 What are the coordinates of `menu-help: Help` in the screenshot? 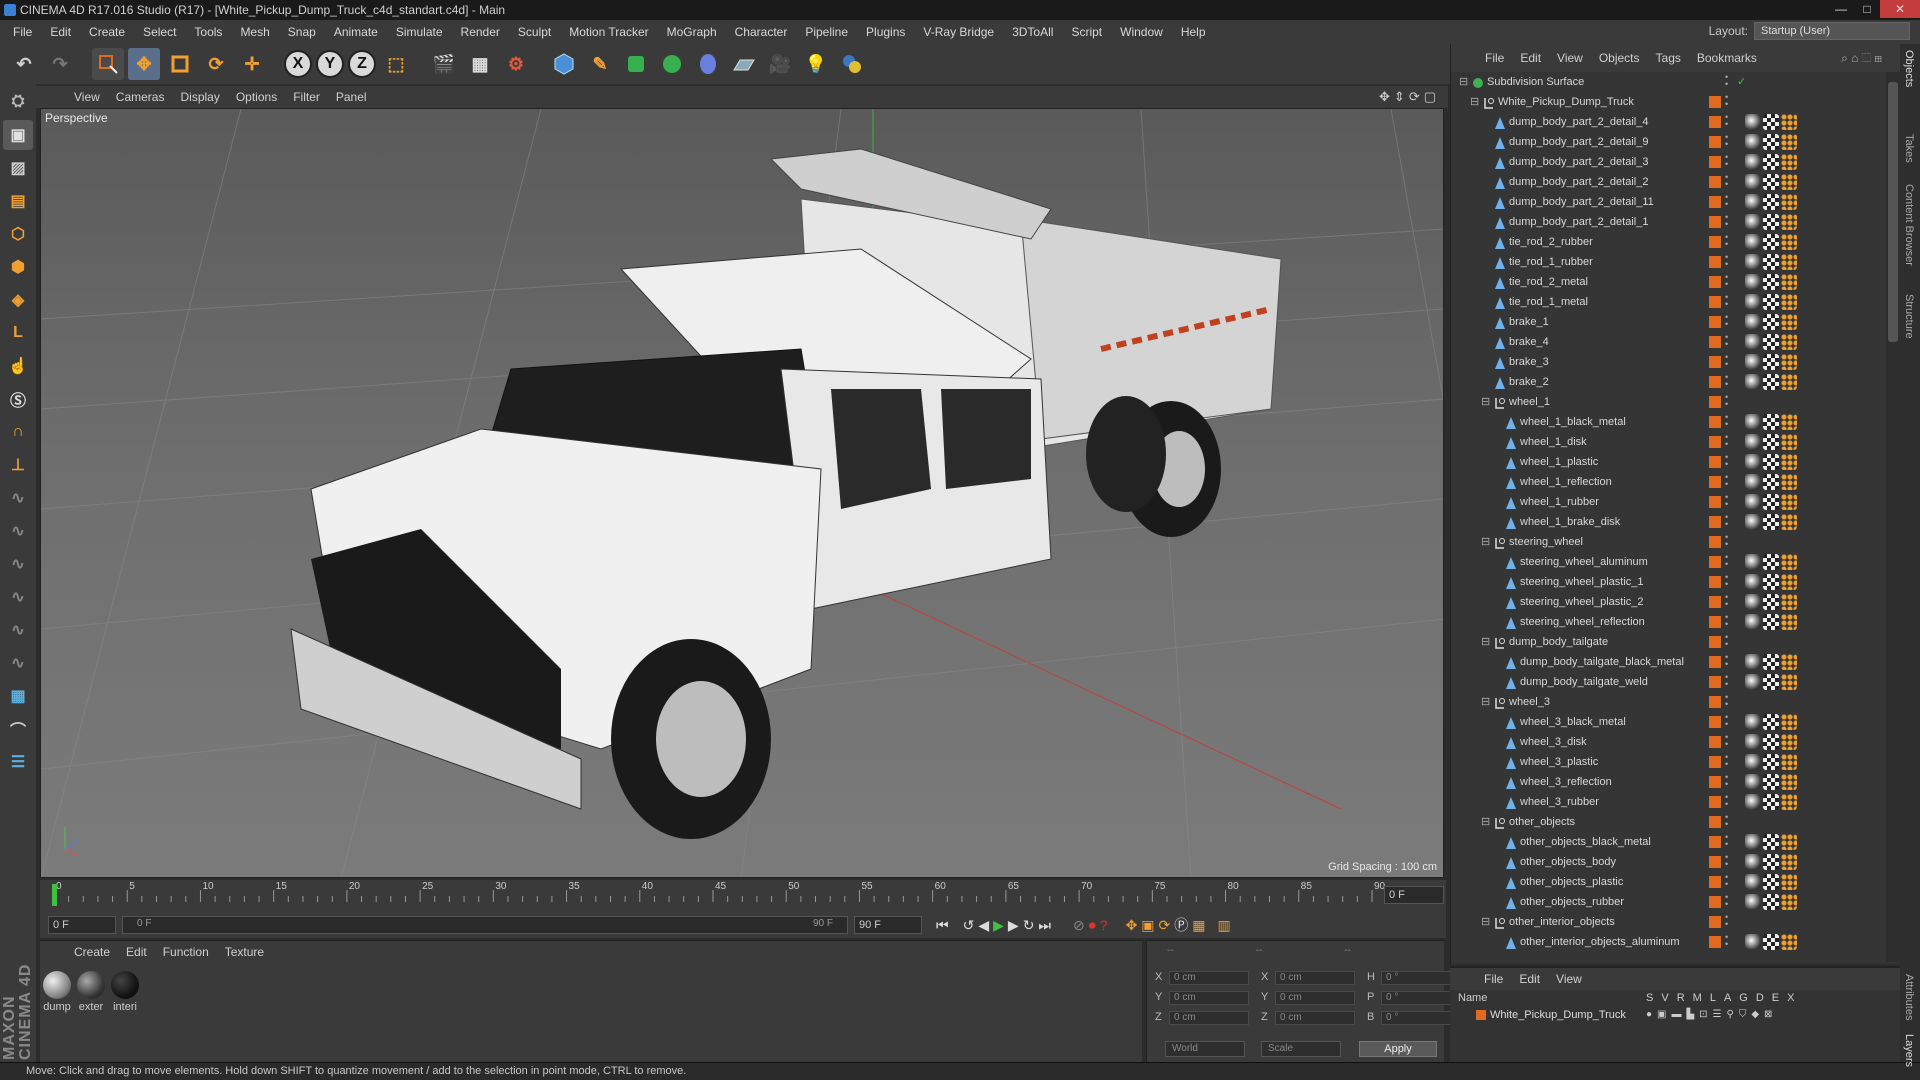 It's located at (1193, 32).